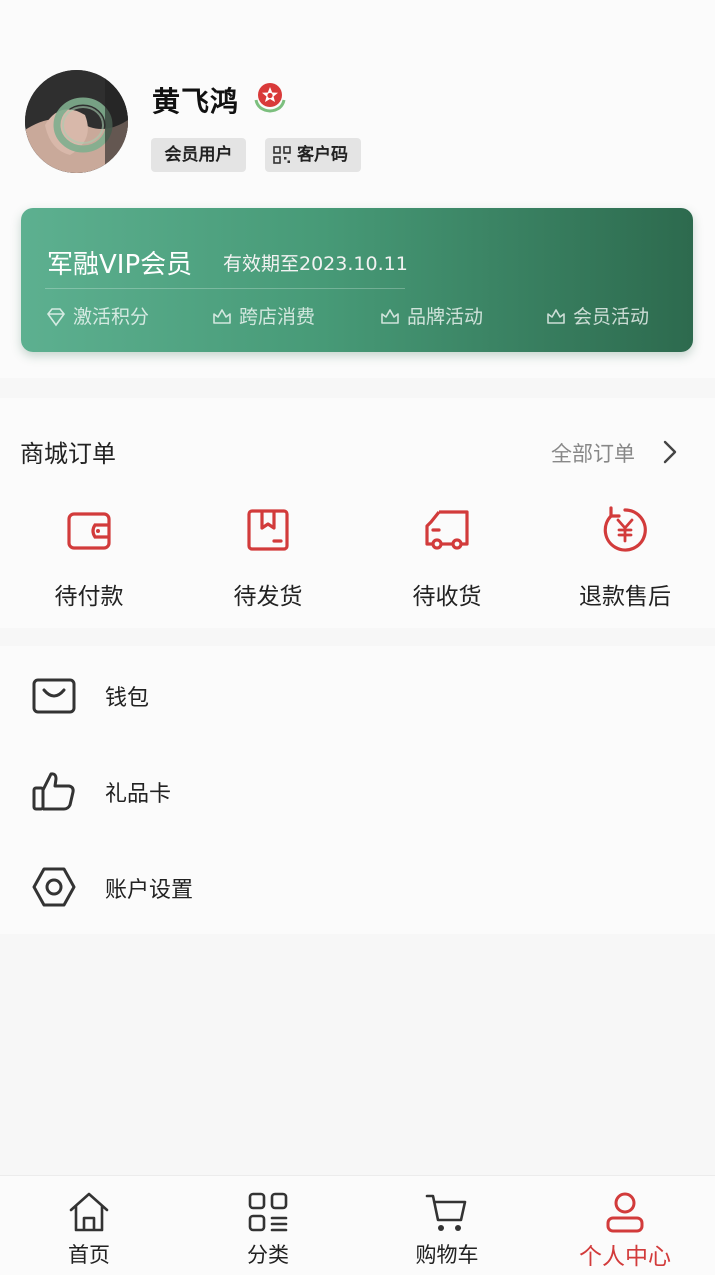 The image size is (715, 1275). I want to click on tab-label: 首页, so click(89, 1255).